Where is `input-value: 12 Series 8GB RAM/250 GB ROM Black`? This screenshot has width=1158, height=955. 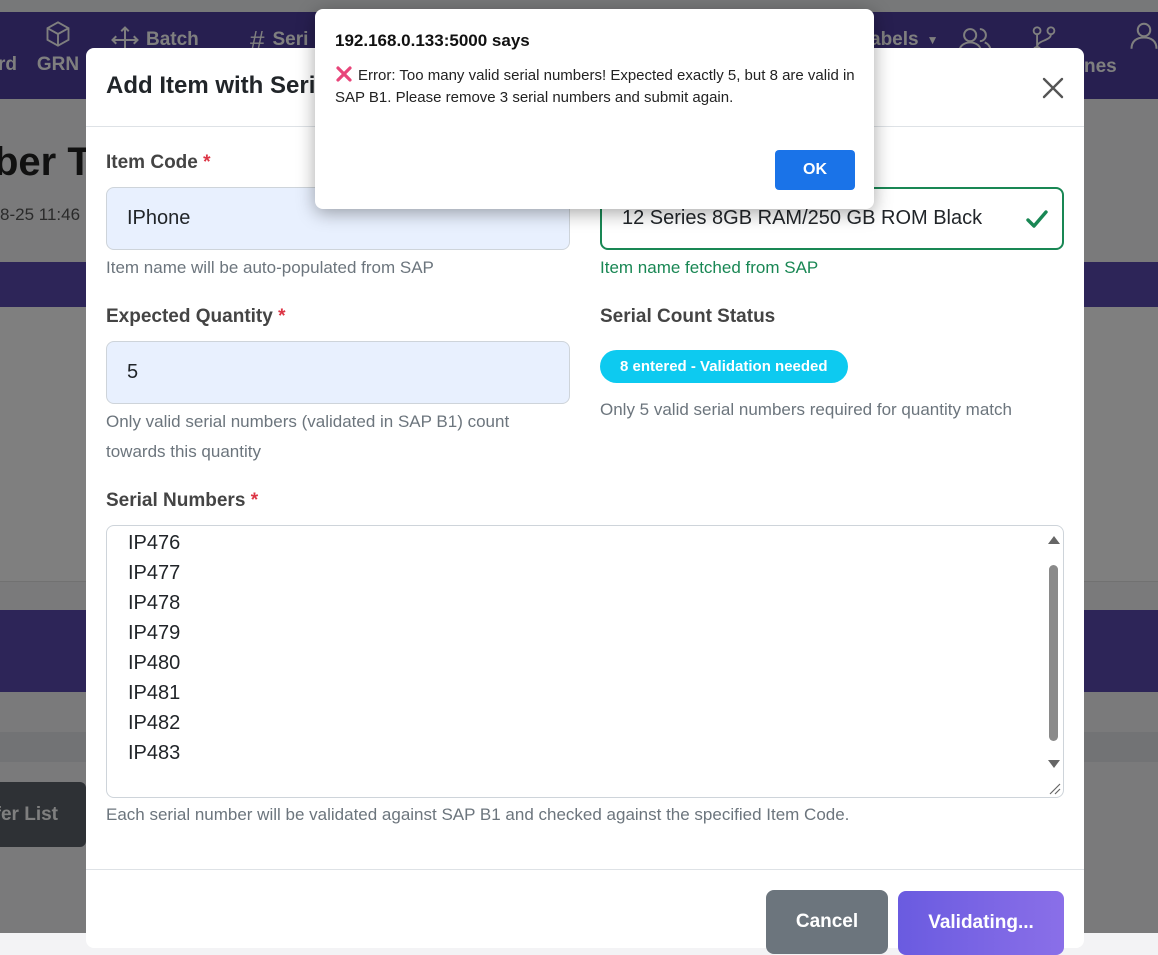 input-value: 12 Series 8GB RAM/250 GB ROM Black is located at coordinates (802, 218).